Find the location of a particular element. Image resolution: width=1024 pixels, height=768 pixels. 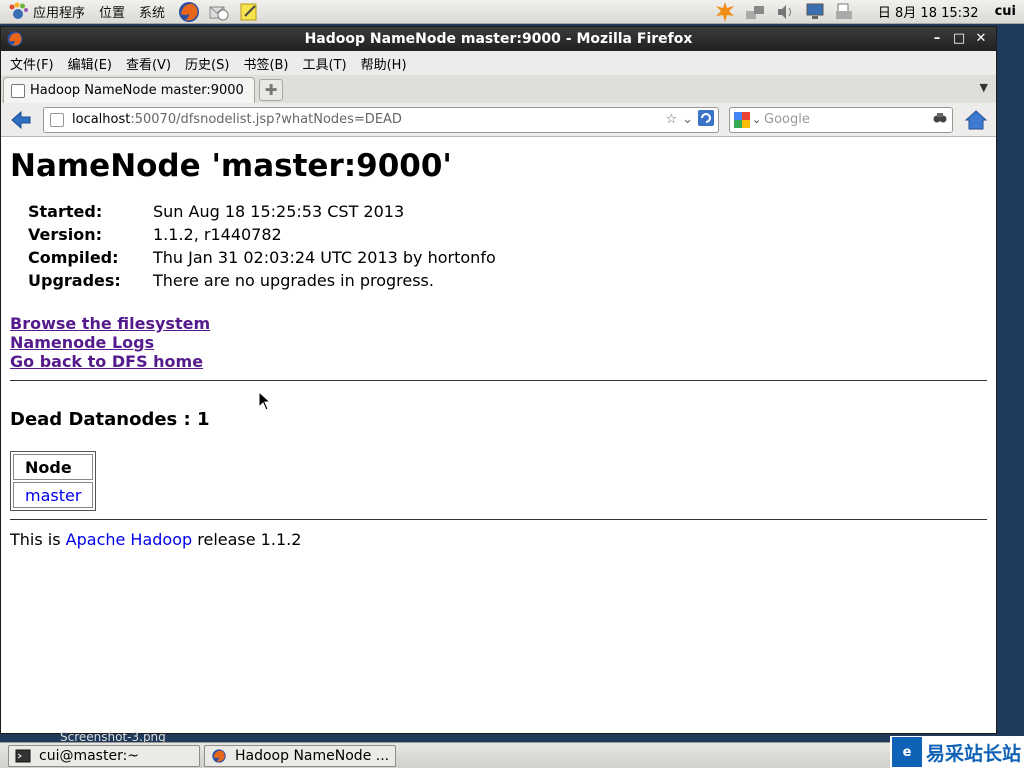

footer-text: This is Apache Hadoop release 1.1.2 is located at coordinates (498, 539).